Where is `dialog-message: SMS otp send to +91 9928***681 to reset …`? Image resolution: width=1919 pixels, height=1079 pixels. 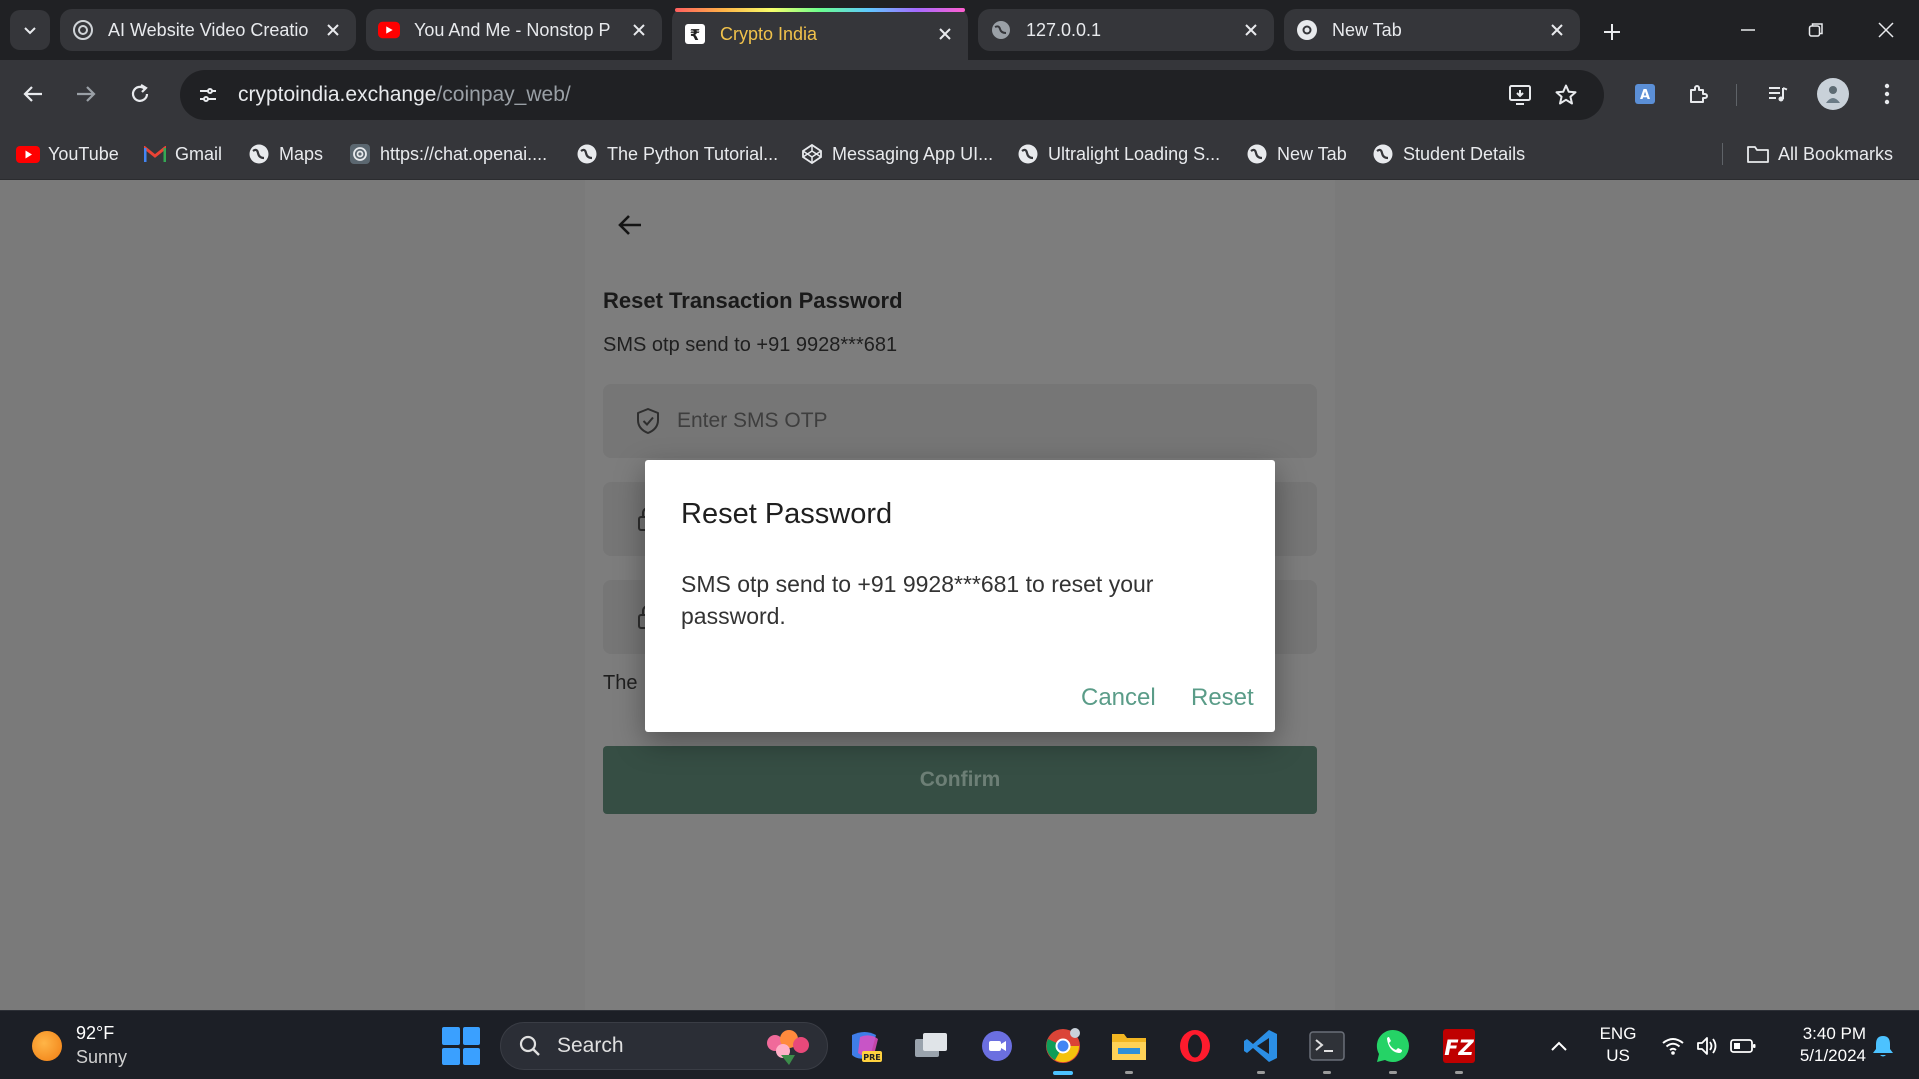 dialog-message: SMS otp send to +91 9928***681 to reset … is located at coordinates (917, 600).